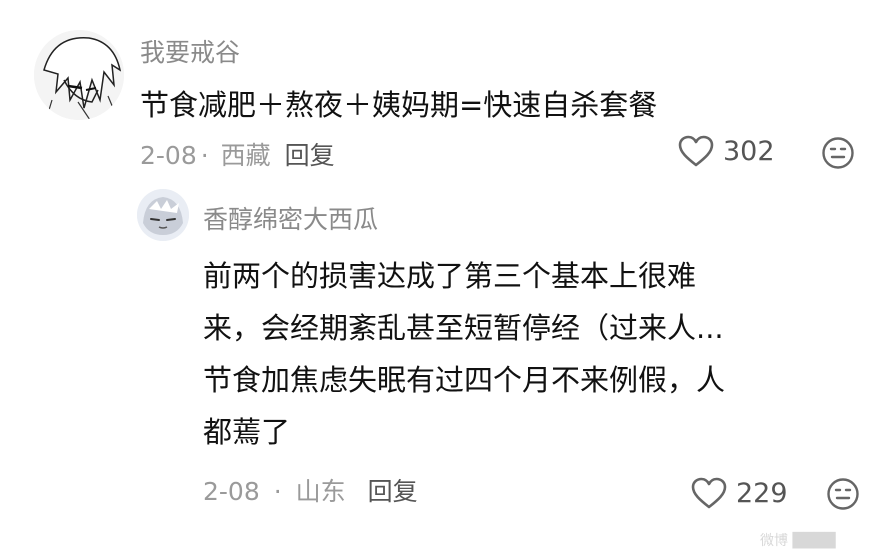 This screenshot has width=881, height=552. I want to click on like-button: 229, so click(739, 493).